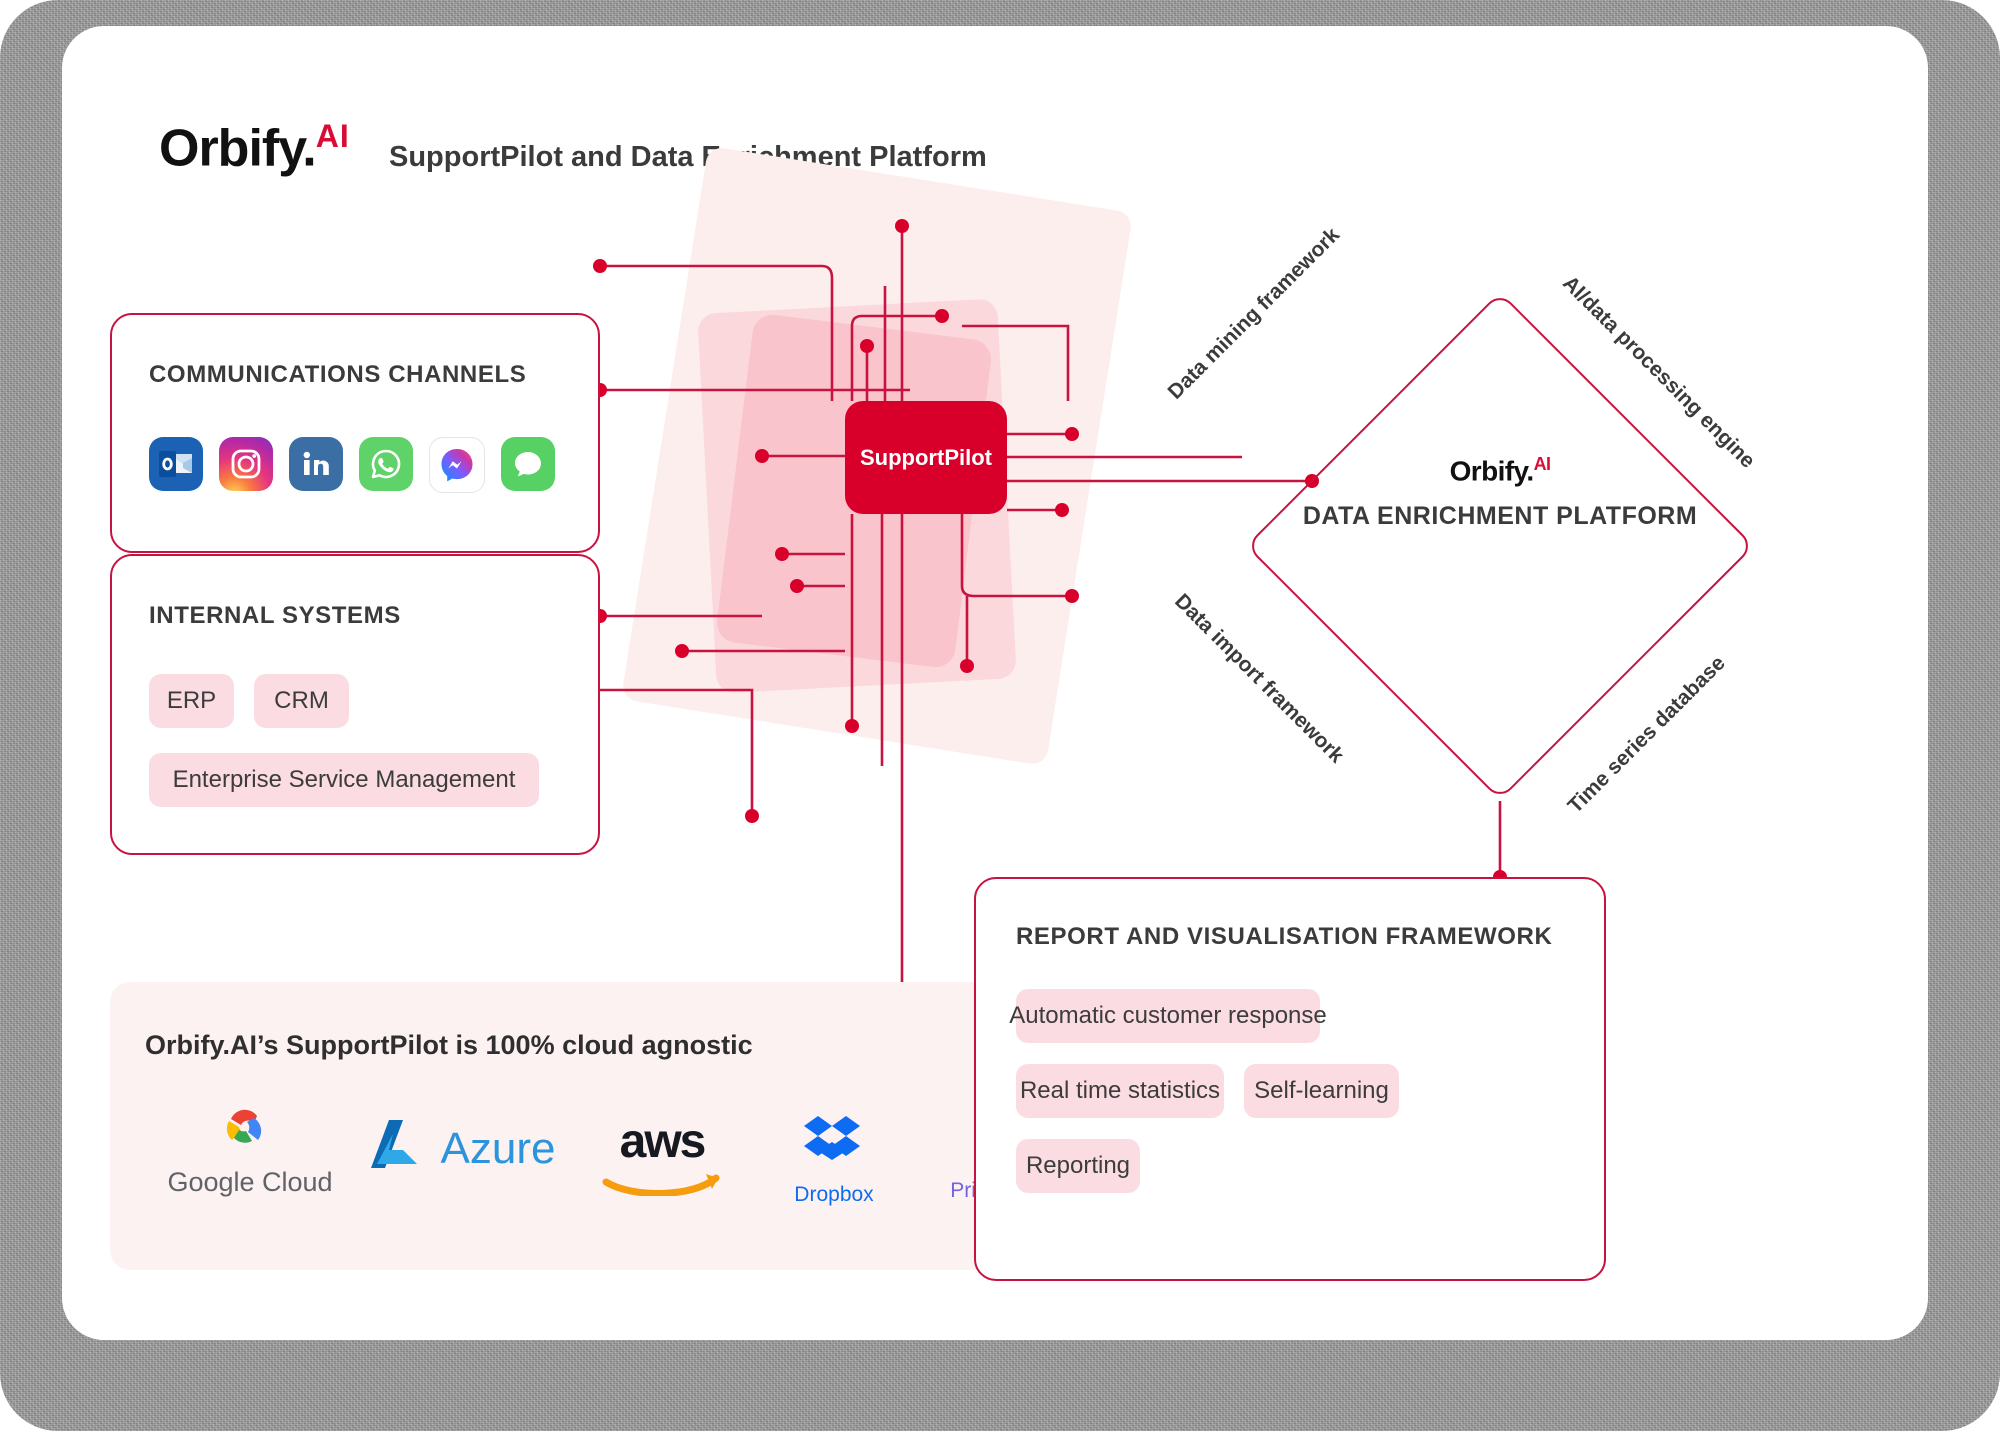 The width and height of the screenshot is (2000, 1431). Describe the element at coordinates (1284, 936) in the screenshot. I see `report-framework-title: REPORT AND VISUALISATION FRAMEWORK` at that location.